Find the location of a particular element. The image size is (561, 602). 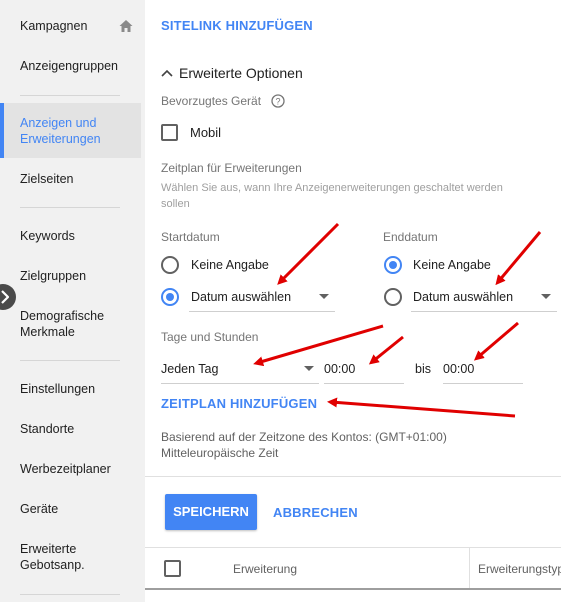

sidebar-item-werbezeitplaner: Werbezeitplaner is located at coordinates (72, 469).